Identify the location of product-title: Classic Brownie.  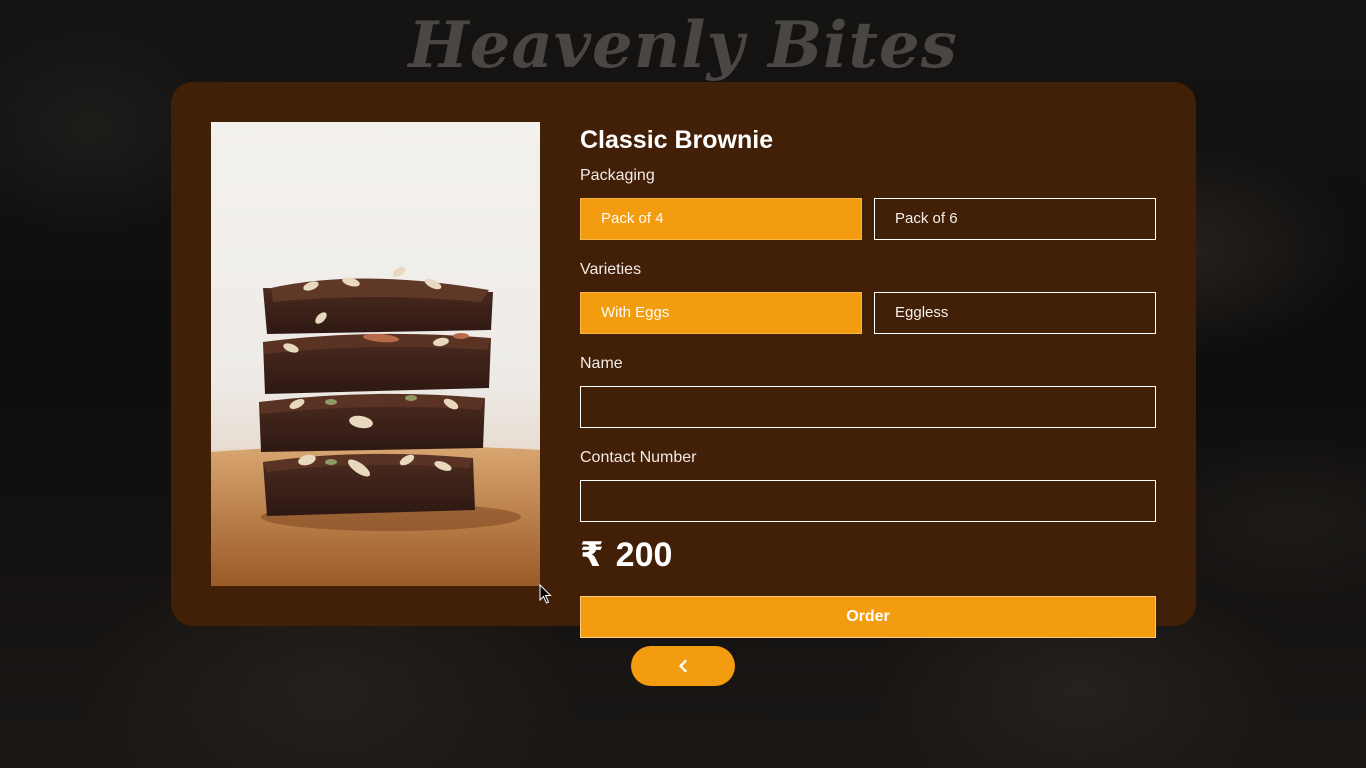
(677, 140).